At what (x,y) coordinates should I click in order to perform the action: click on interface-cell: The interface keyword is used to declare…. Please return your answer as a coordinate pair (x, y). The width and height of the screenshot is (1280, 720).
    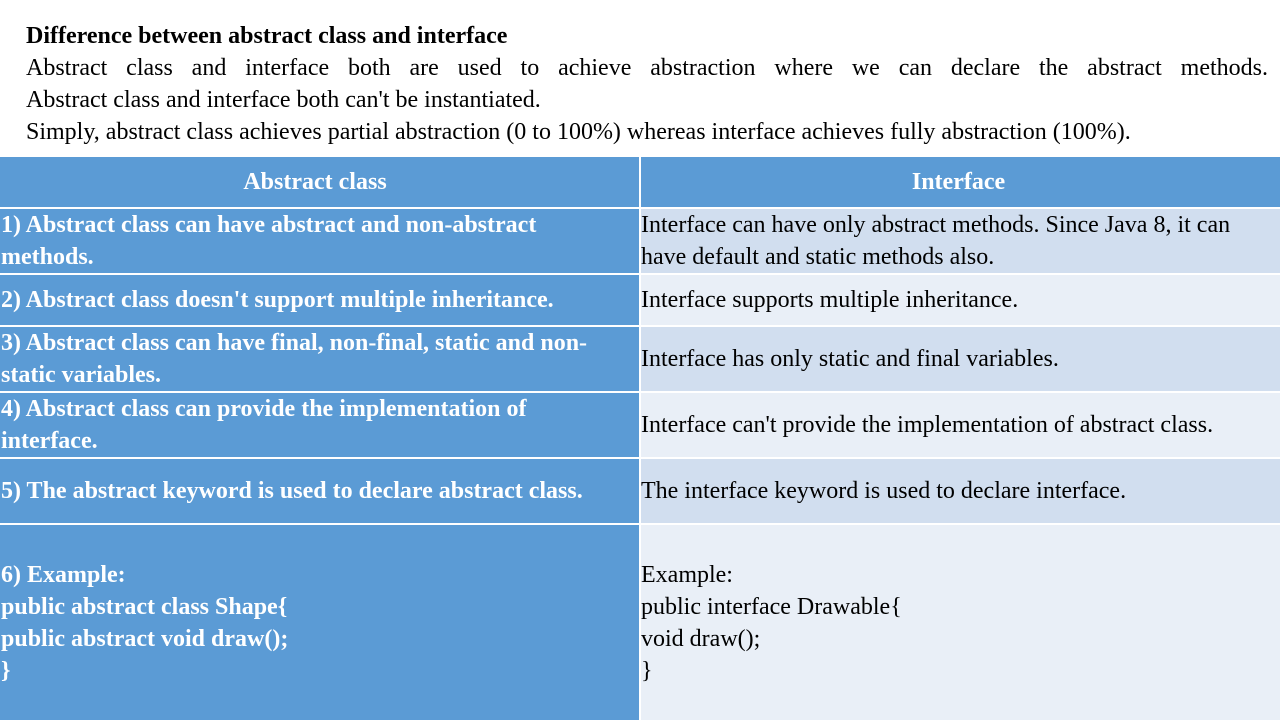
    Looking at the image, I should click on (960, 491).